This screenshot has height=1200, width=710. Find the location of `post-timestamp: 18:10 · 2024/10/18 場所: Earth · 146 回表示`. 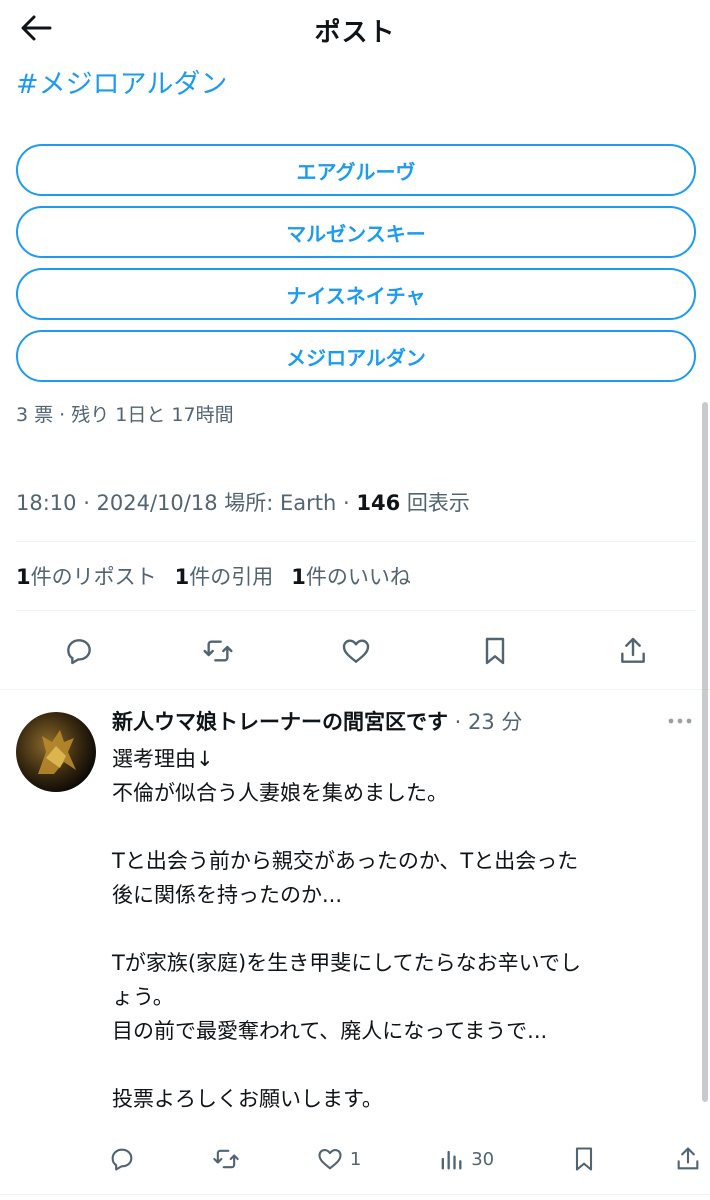

post-timestamp: 18:10 · 2024/10/18 場所: Earth · 146 回表示 is located at coordinates (243, 502).